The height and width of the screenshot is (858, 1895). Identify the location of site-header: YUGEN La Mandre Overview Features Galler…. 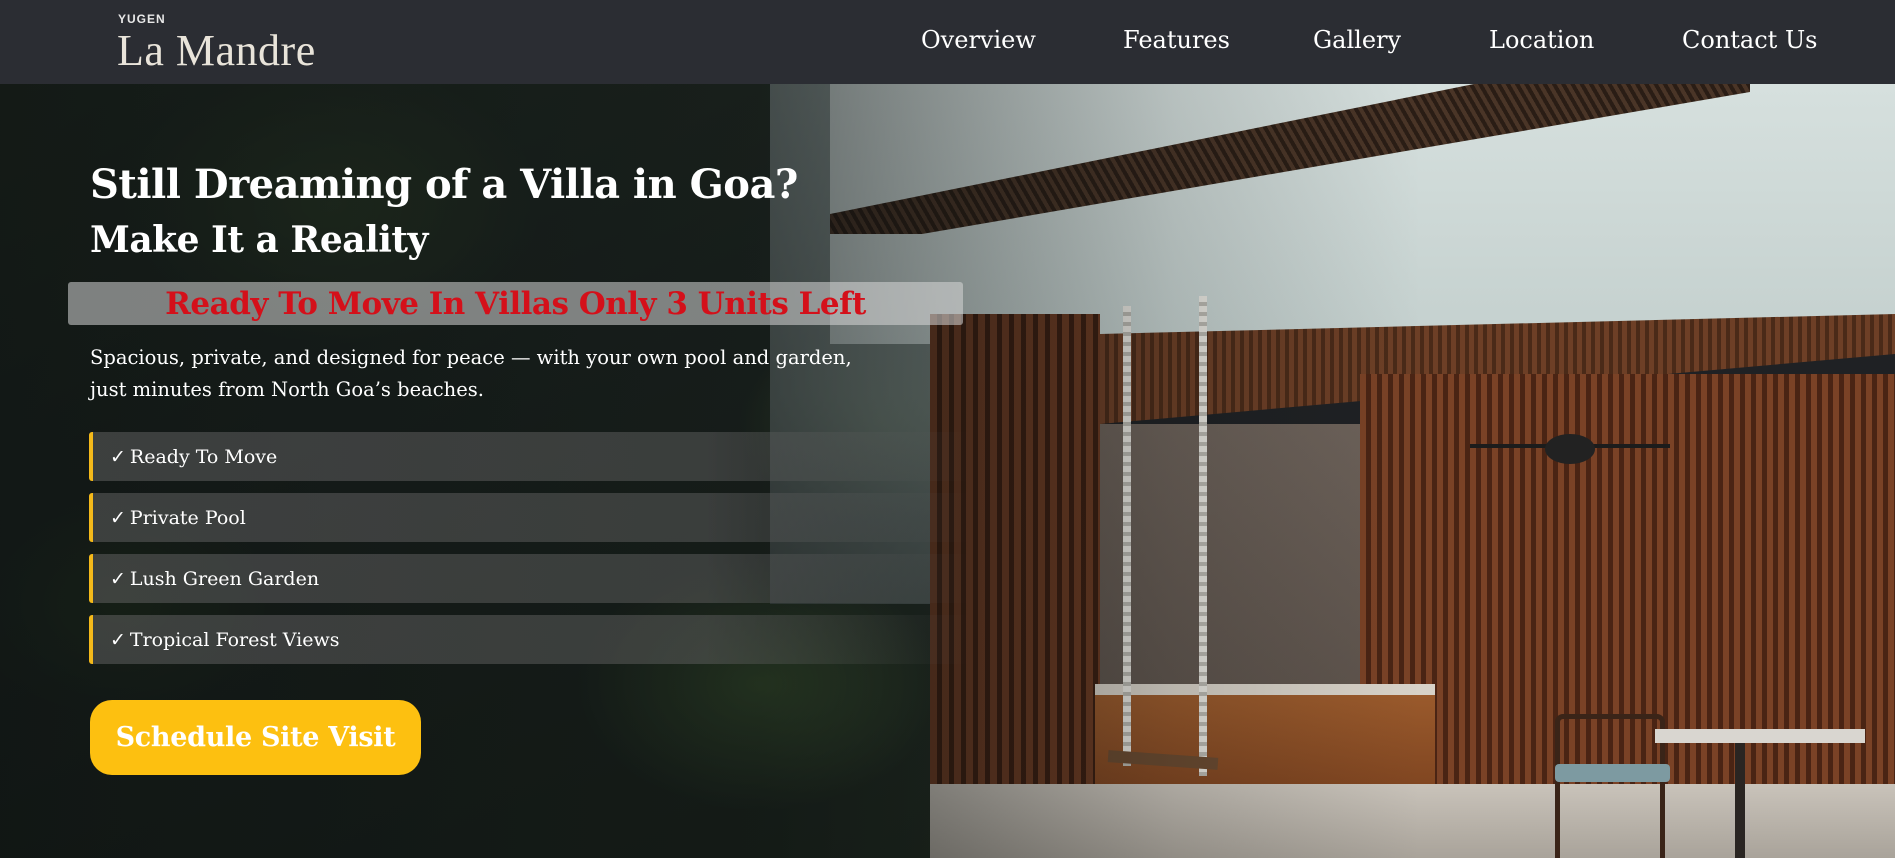
(947, 42).